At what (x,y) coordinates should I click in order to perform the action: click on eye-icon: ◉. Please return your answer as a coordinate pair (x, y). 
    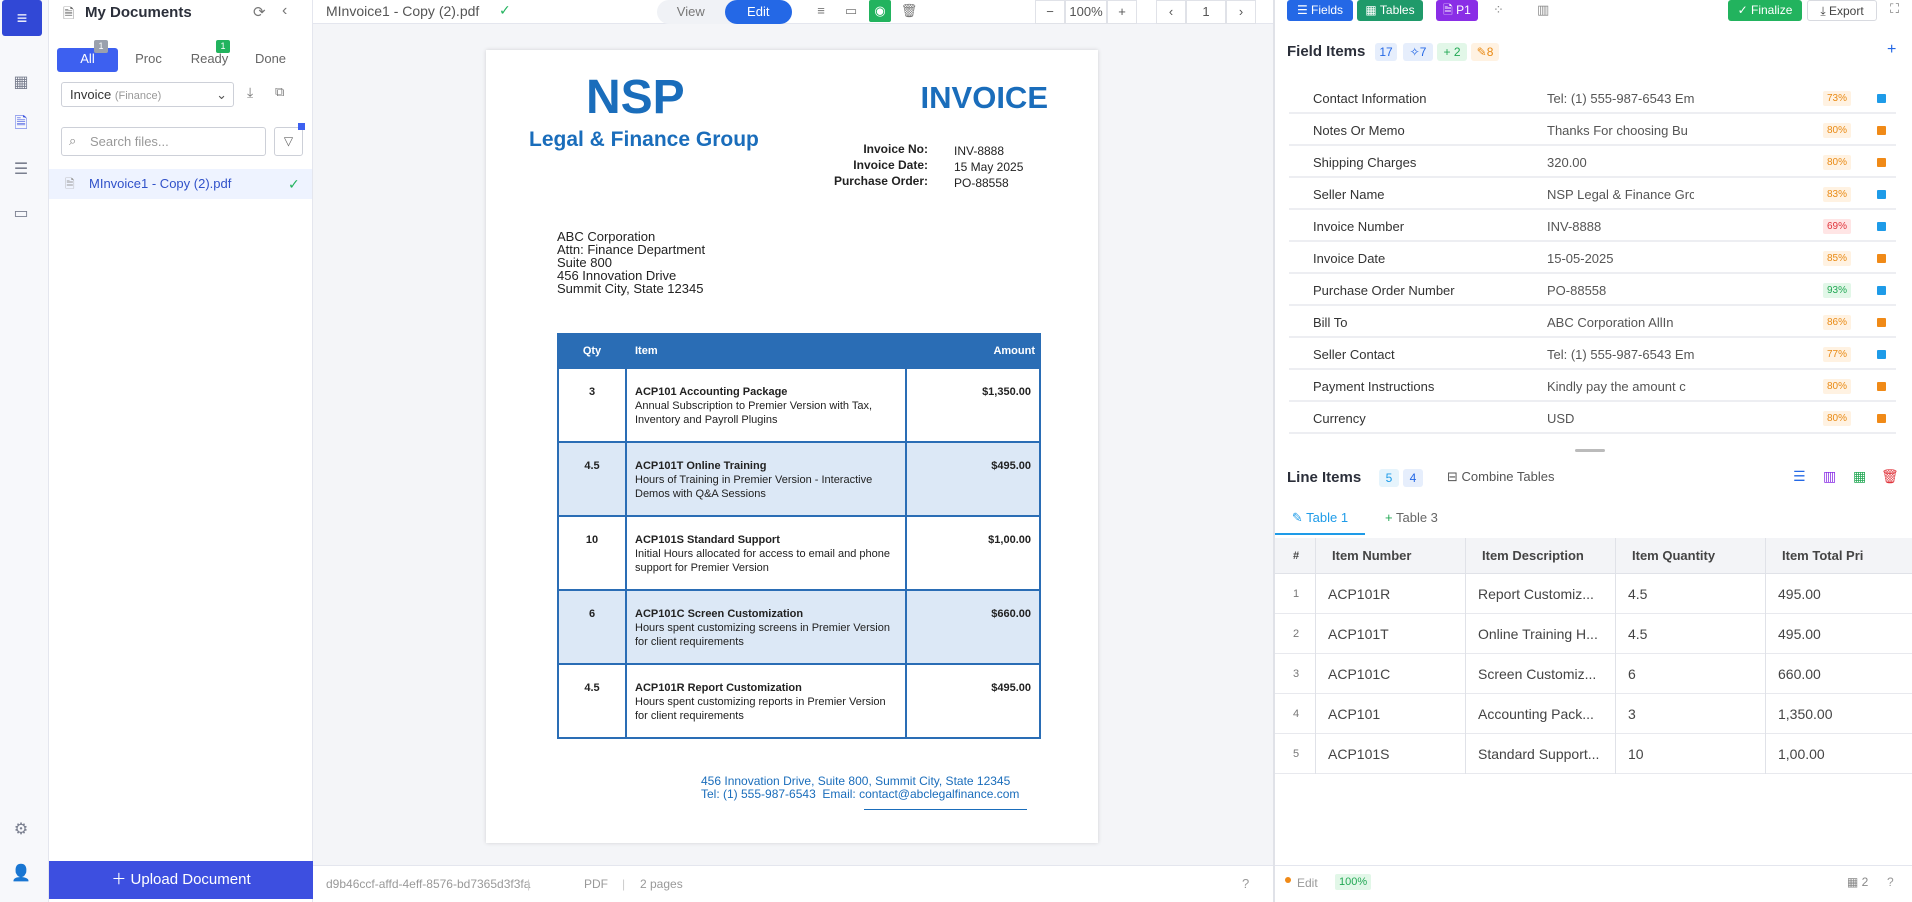
    Looking at the image, I should click on (880, 11).